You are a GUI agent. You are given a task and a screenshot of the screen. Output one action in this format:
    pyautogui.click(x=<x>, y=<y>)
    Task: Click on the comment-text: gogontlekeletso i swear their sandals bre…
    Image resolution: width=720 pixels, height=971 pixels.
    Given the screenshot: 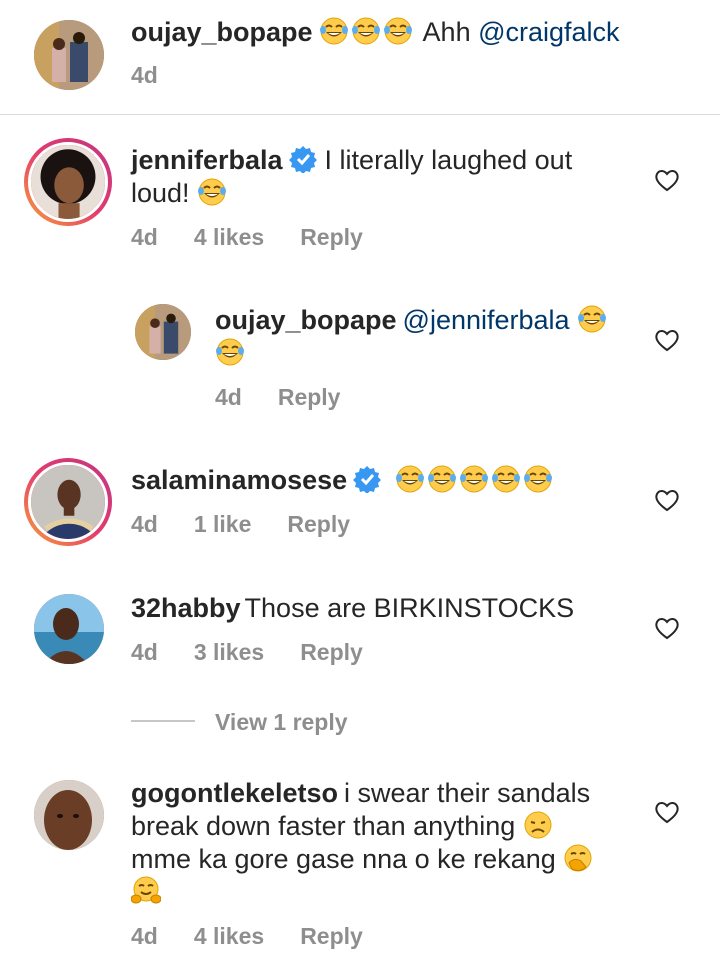 What is the action you would take?
    pyautogui.click(x=391, y=843)
    